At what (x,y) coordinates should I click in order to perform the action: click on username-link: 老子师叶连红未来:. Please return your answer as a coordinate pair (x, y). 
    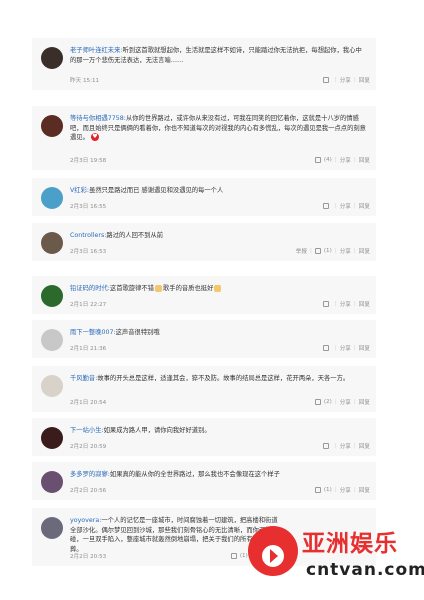
    Looking at the image, I should click on (96, 50).